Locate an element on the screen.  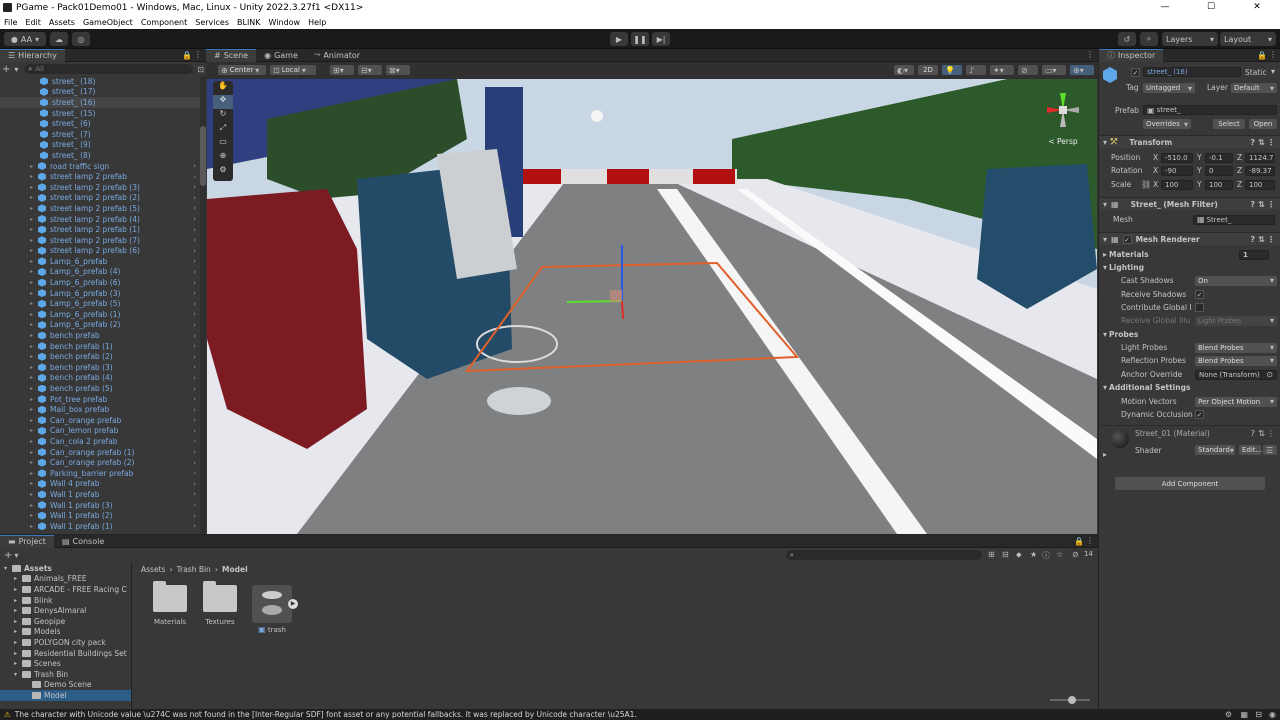
menu-file: File is located at coordinates (10, 22).